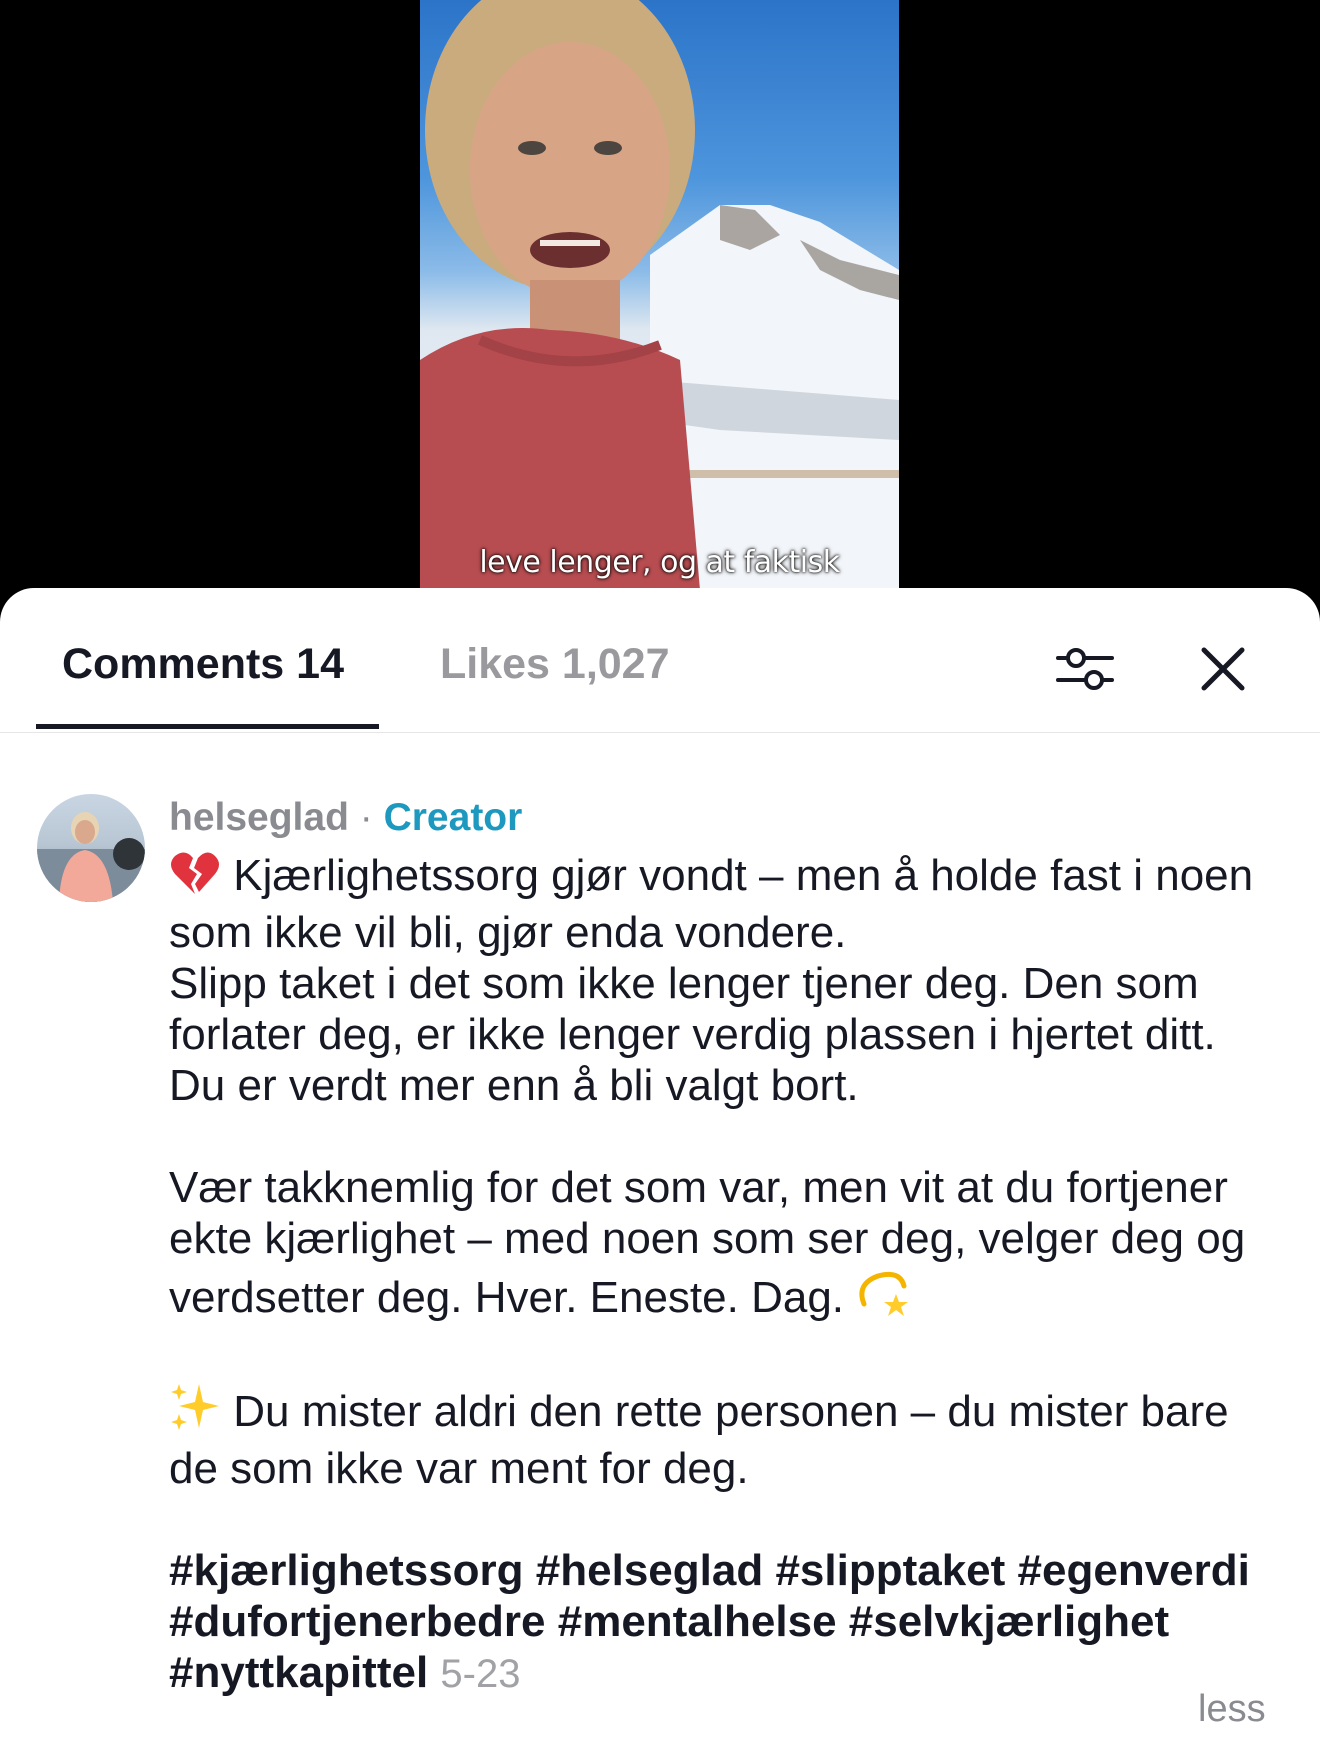 Image resolution: width=1320 pixels, height=1742 pixels. I want to click on filter-button, so click(1085, 669).